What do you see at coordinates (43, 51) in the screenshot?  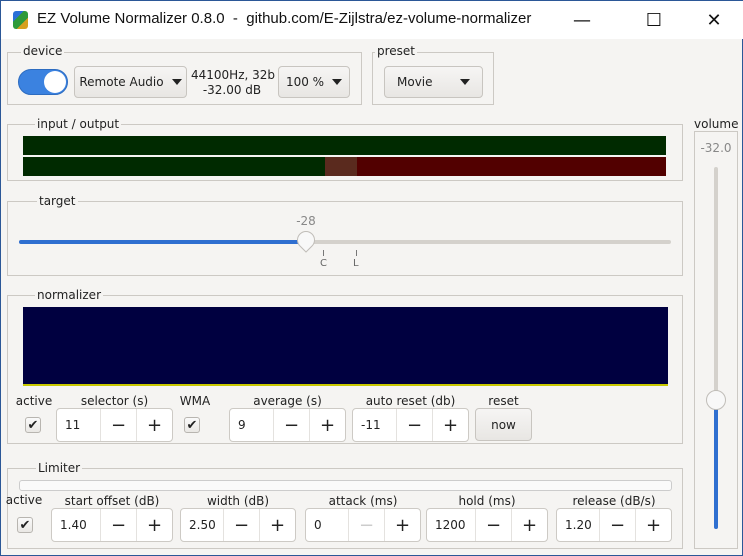 I see `device-label: device` at bounding box center [43, 51].